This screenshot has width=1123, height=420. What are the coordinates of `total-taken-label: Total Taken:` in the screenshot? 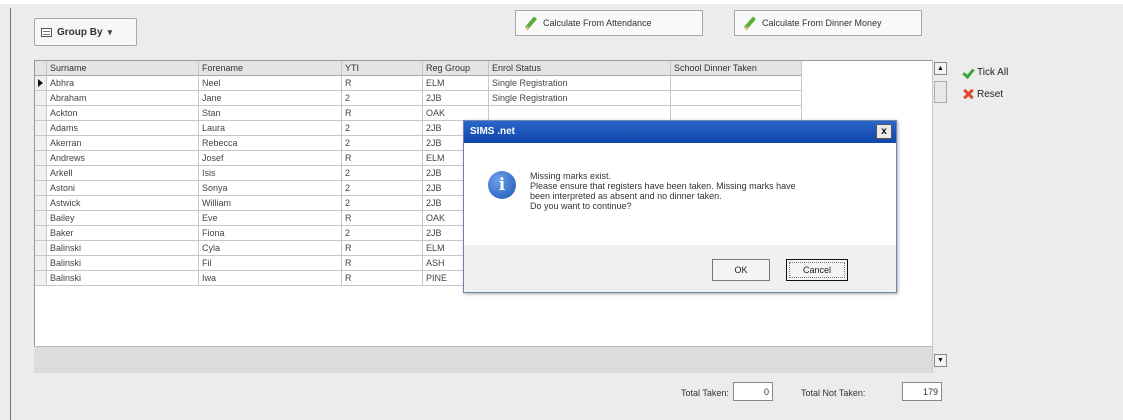 It's located at (705, 393).